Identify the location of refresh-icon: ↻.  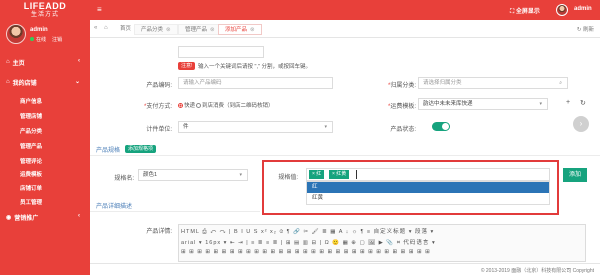
(583, 103).